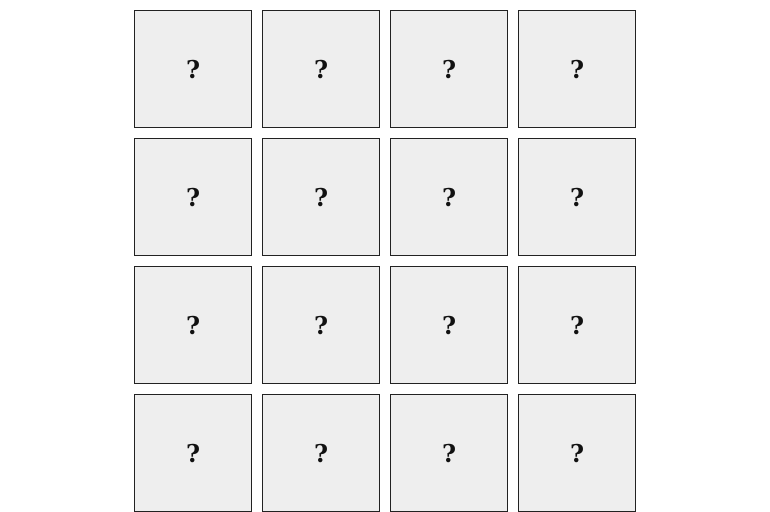 This screenshot has height=512, width=770. I want to click on card-7: ?, so click(449, 197).